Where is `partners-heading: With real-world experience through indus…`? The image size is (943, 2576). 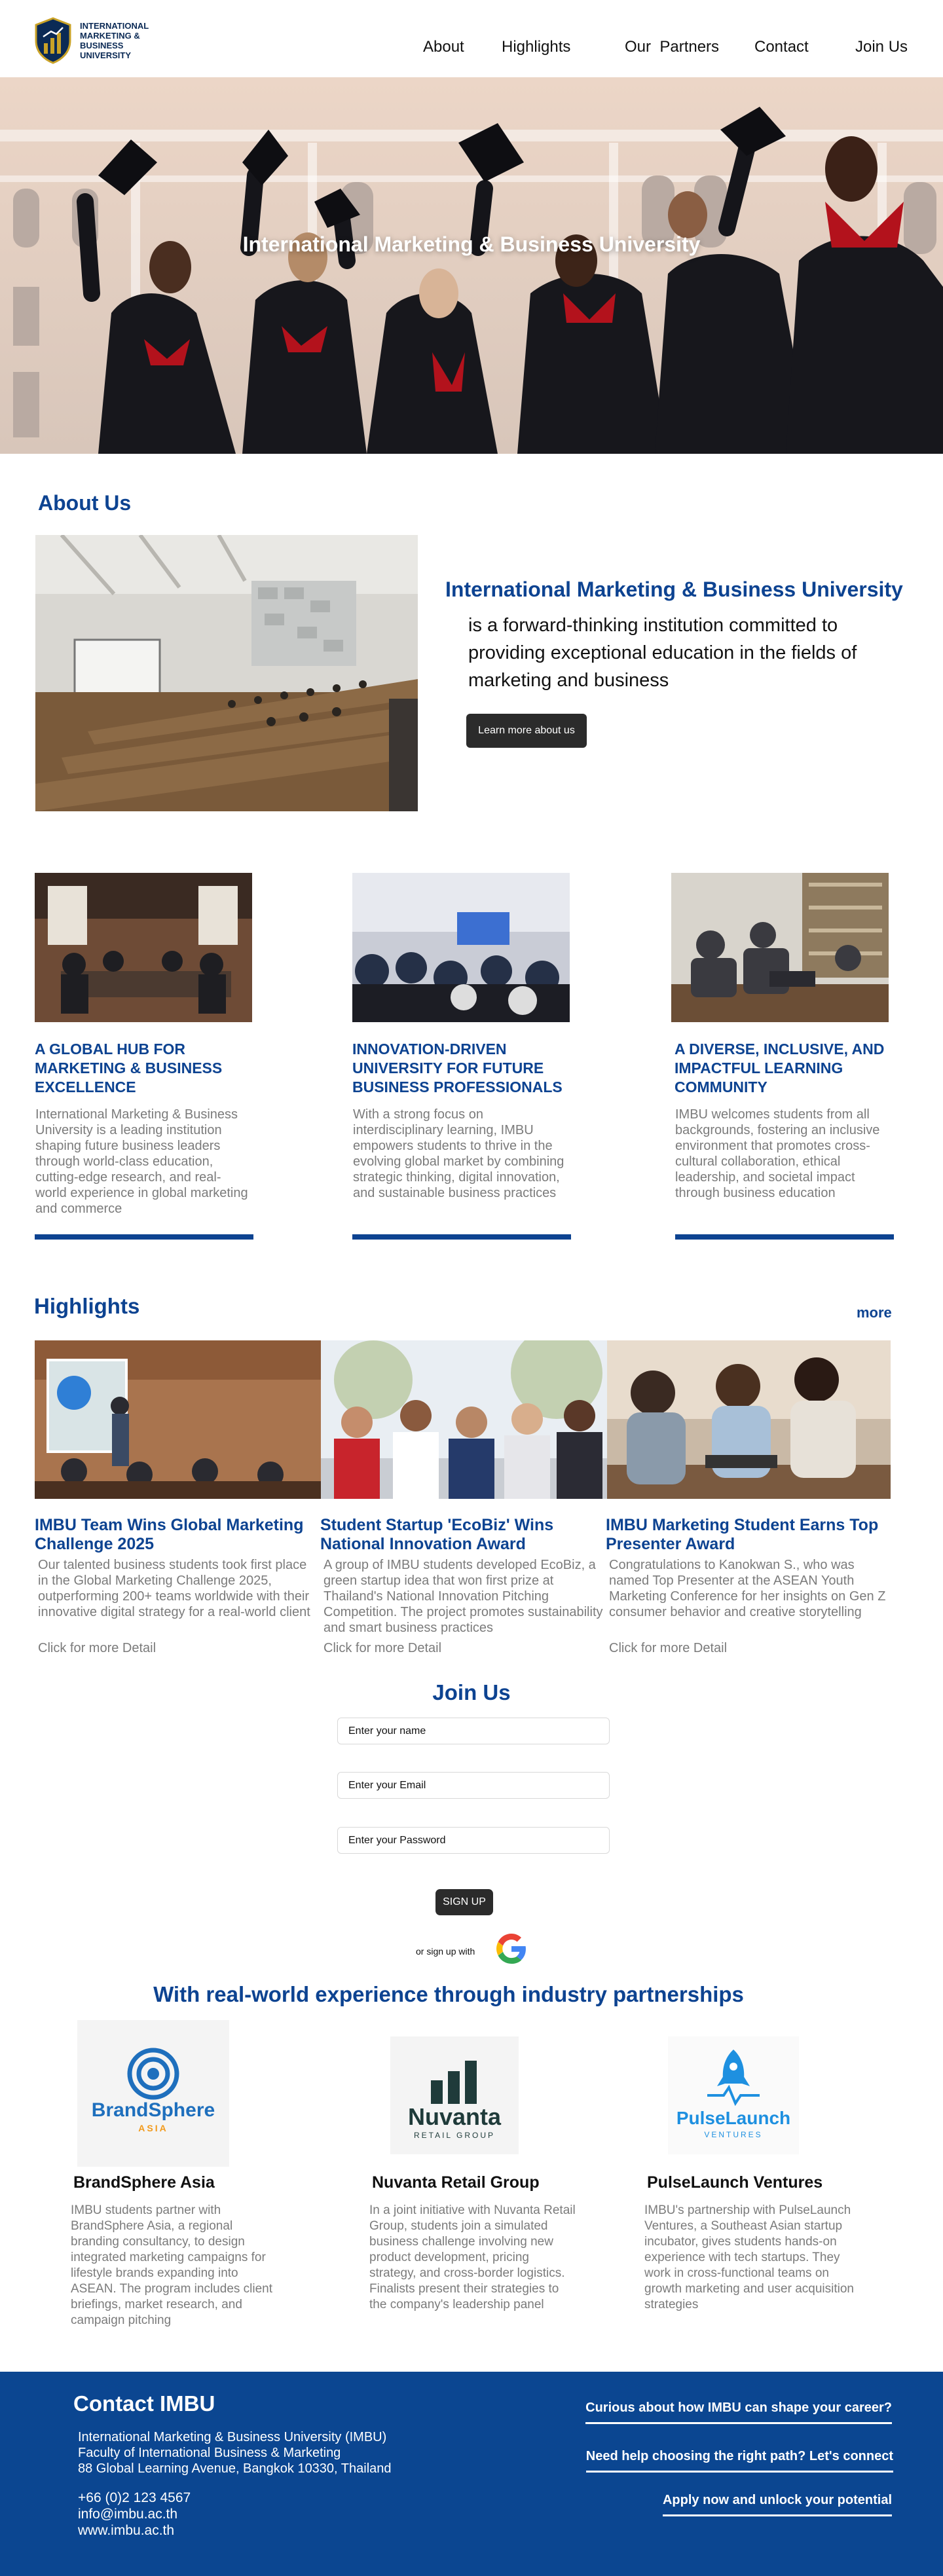 partners-heading: With real-world experience through indus… is located at coordinates (448, 1994).